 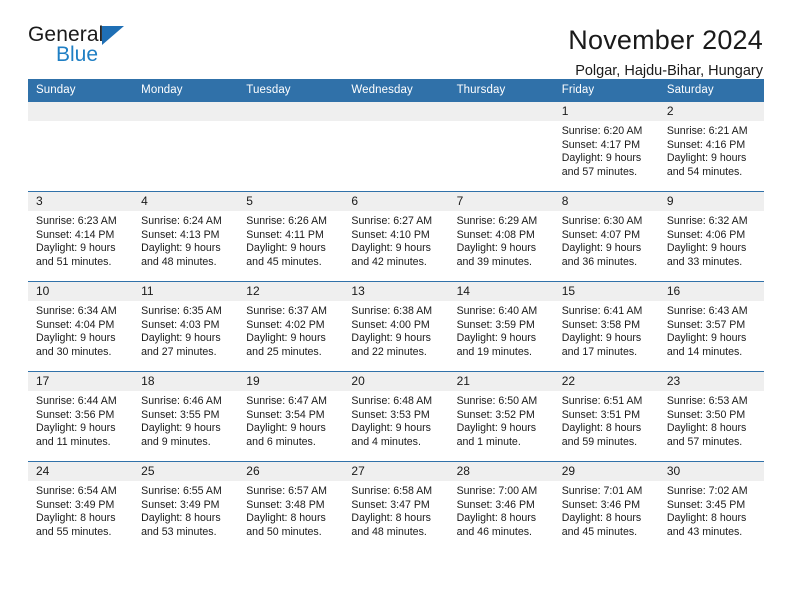 What do you see at coordinates (501, 90) in the screenshot?
I see `weekday-header-thursday: Thursday` at bounding box center [501, 90].